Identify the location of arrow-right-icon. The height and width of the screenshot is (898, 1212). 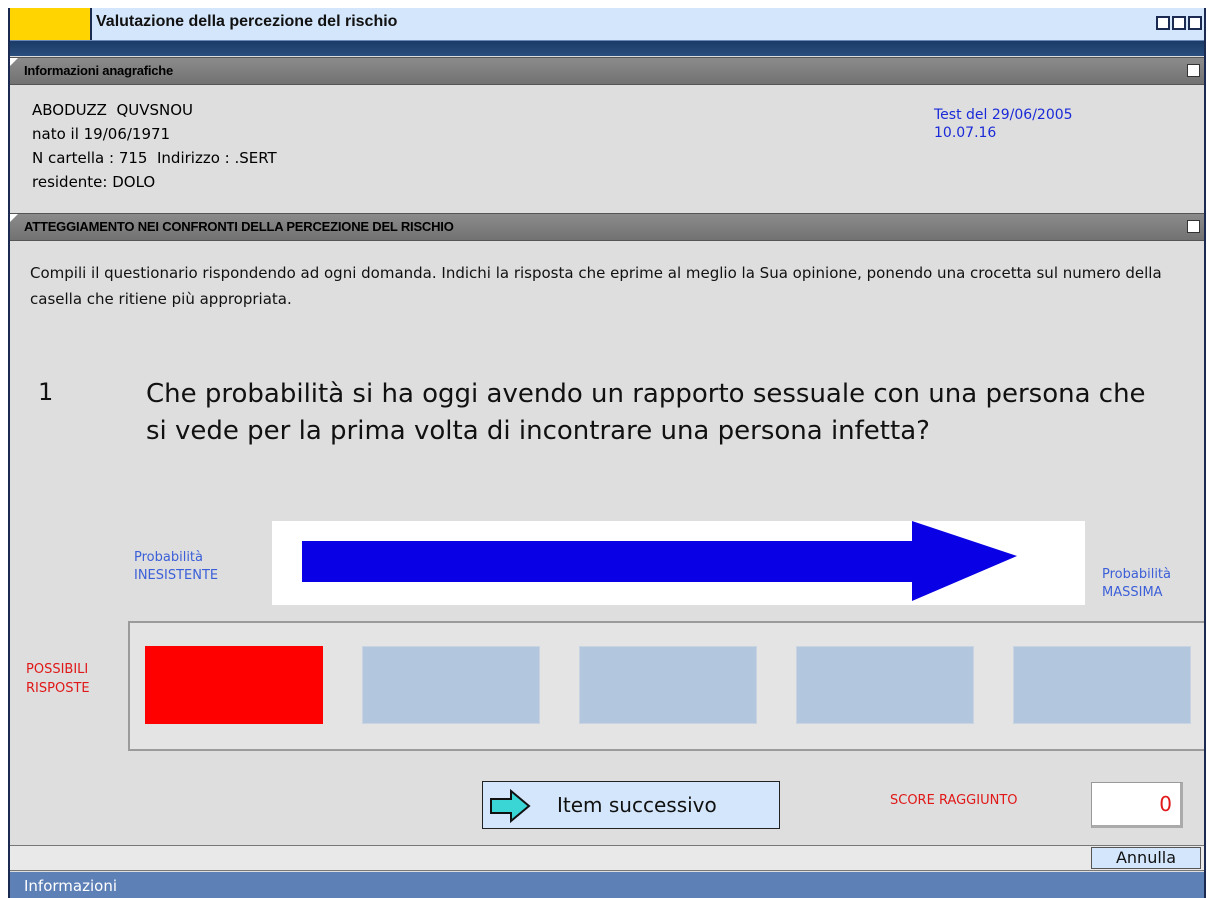
(510, 806).